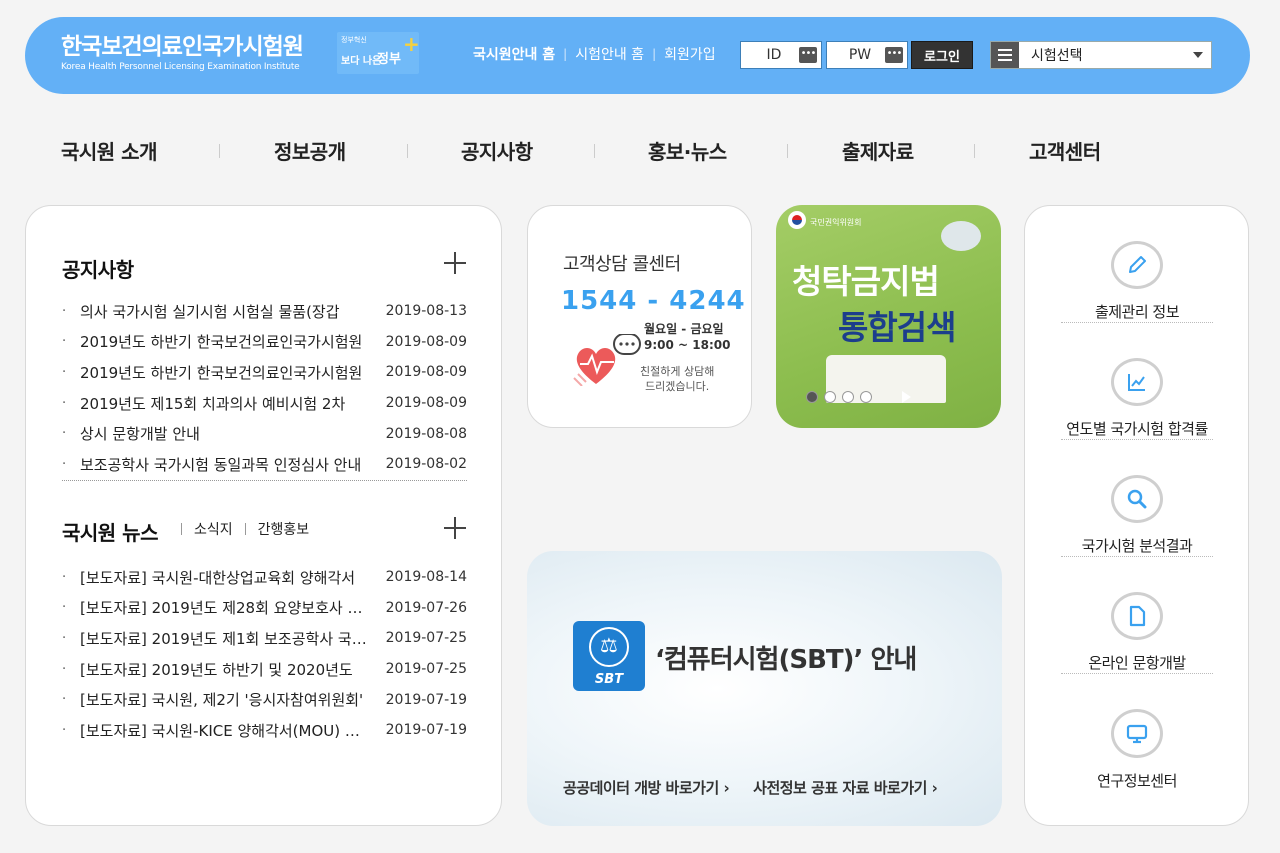 This screenshot has height=853, width=1280. What do you see at coordinates (1065, 150) in the screenshot?
I see `nav-item-customer-center: 고객센터` at bounding box center [1065, 150].